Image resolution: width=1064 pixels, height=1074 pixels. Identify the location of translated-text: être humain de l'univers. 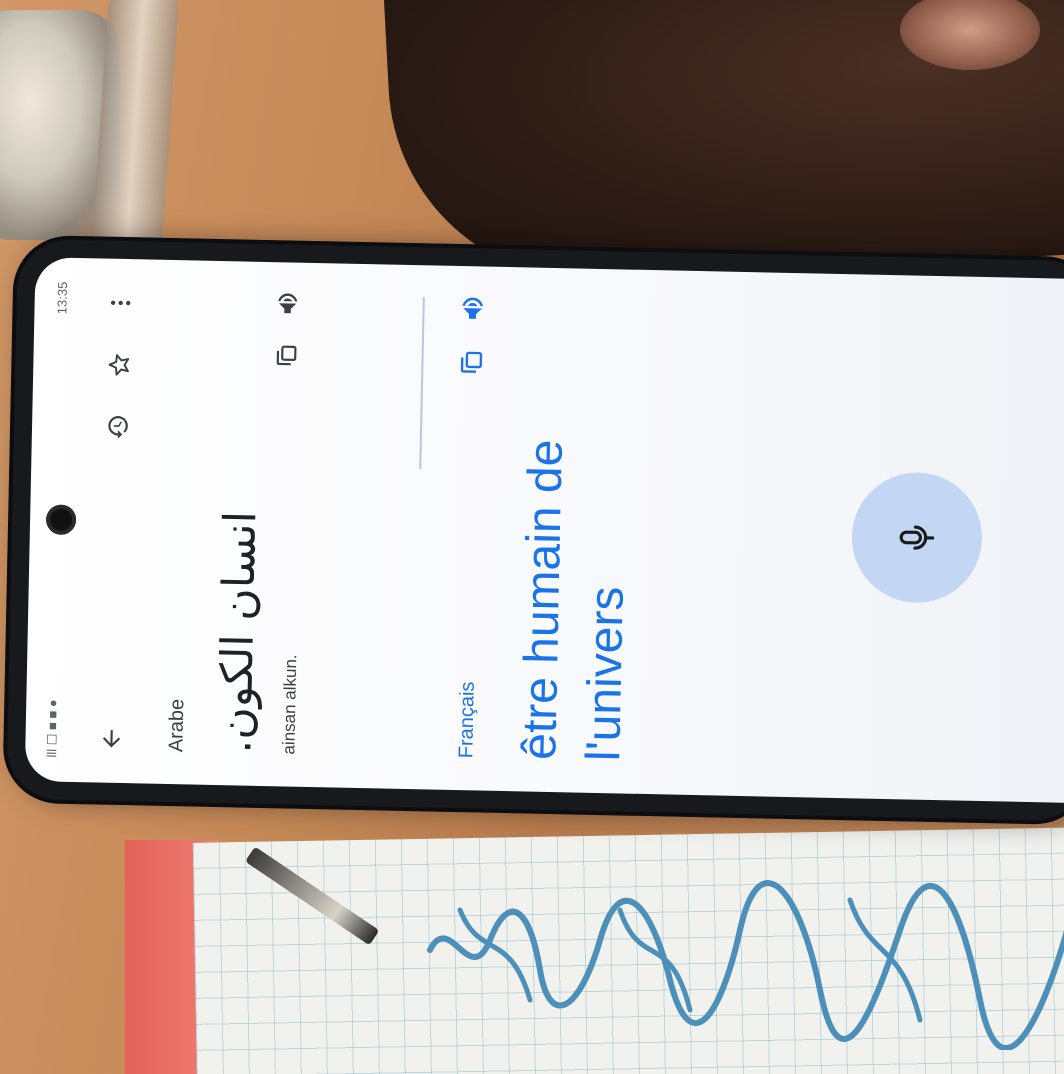
(573, 600).